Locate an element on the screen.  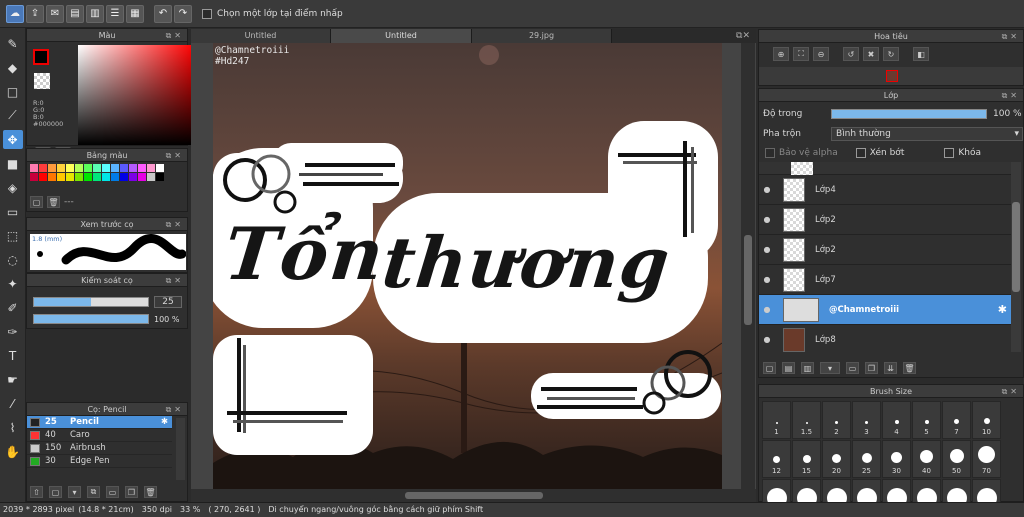
merge-layer-icon: ⇊ is located at coordinates (890, 368).